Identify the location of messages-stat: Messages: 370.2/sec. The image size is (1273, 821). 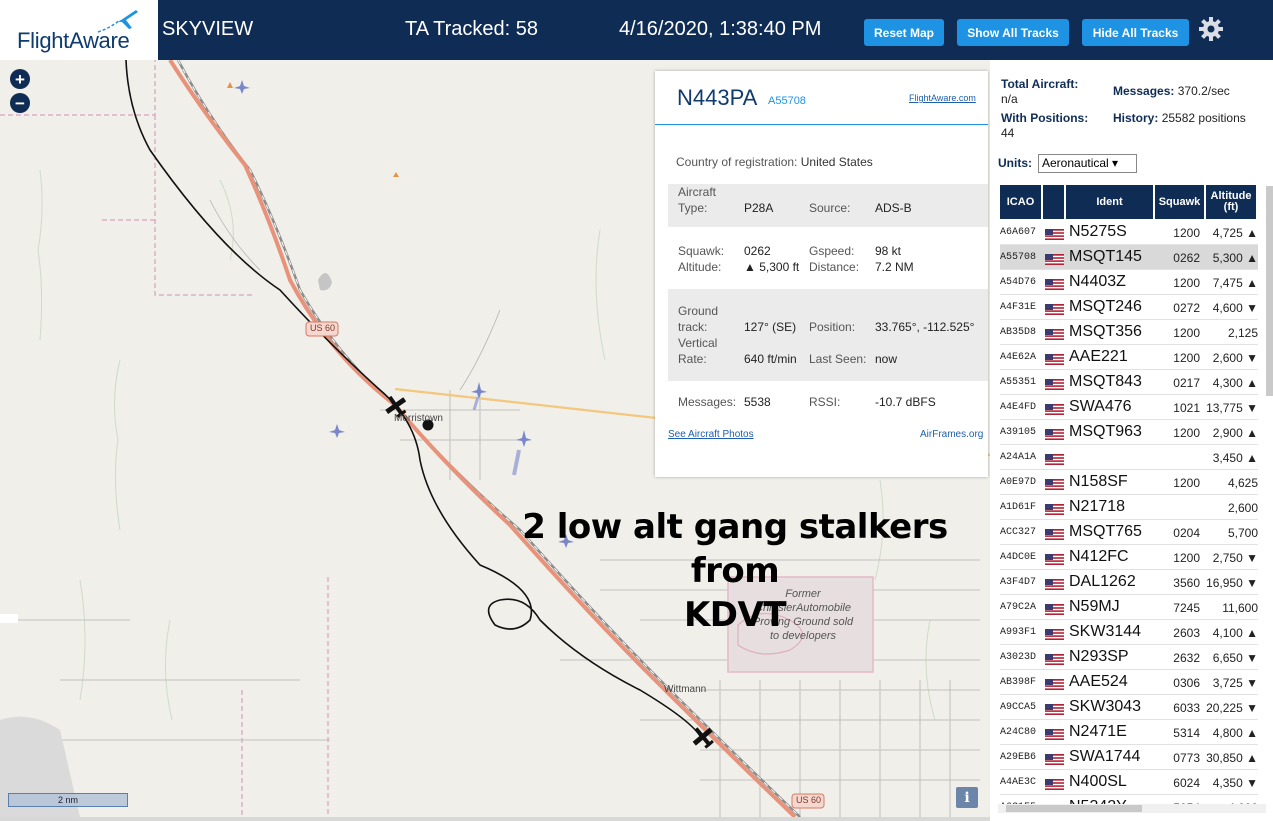
(1188, 91).